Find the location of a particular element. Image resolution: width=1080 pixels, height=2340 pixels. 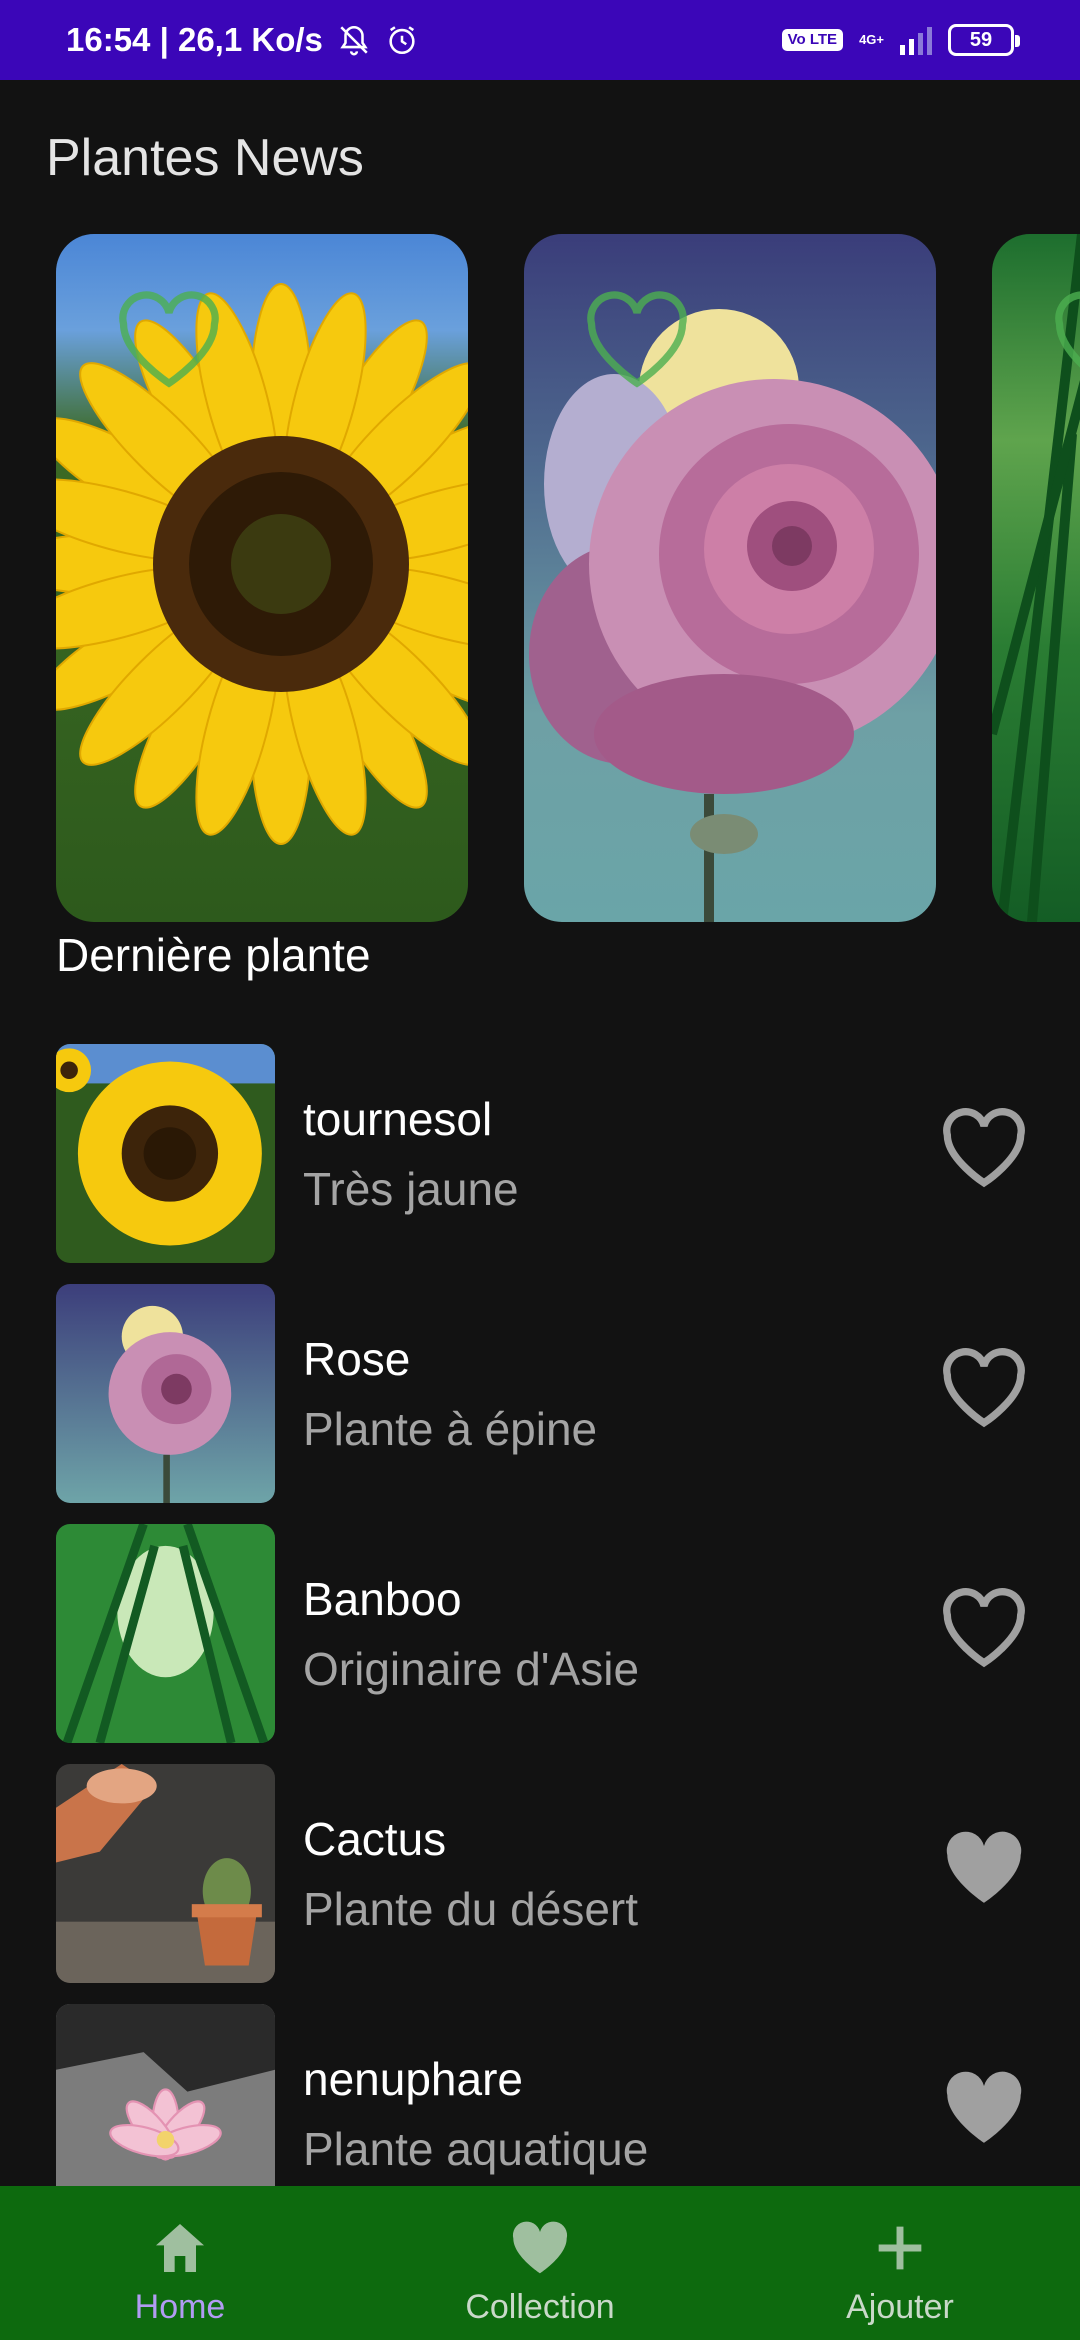

bamboo-thumbnail-image is located at coordinates (165, 1633).